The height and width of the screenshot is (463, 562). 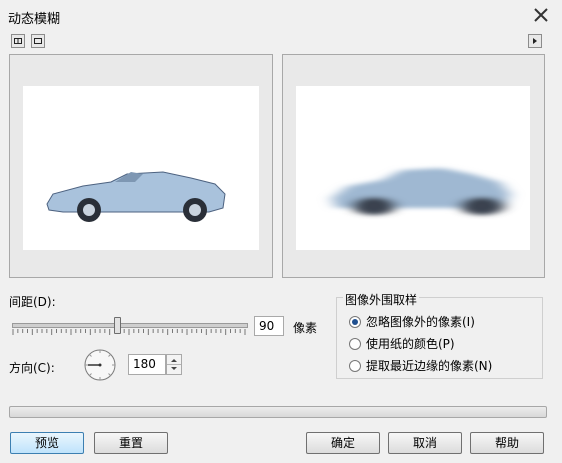 I want to click on distance-slider, so click(x=130, y=326).